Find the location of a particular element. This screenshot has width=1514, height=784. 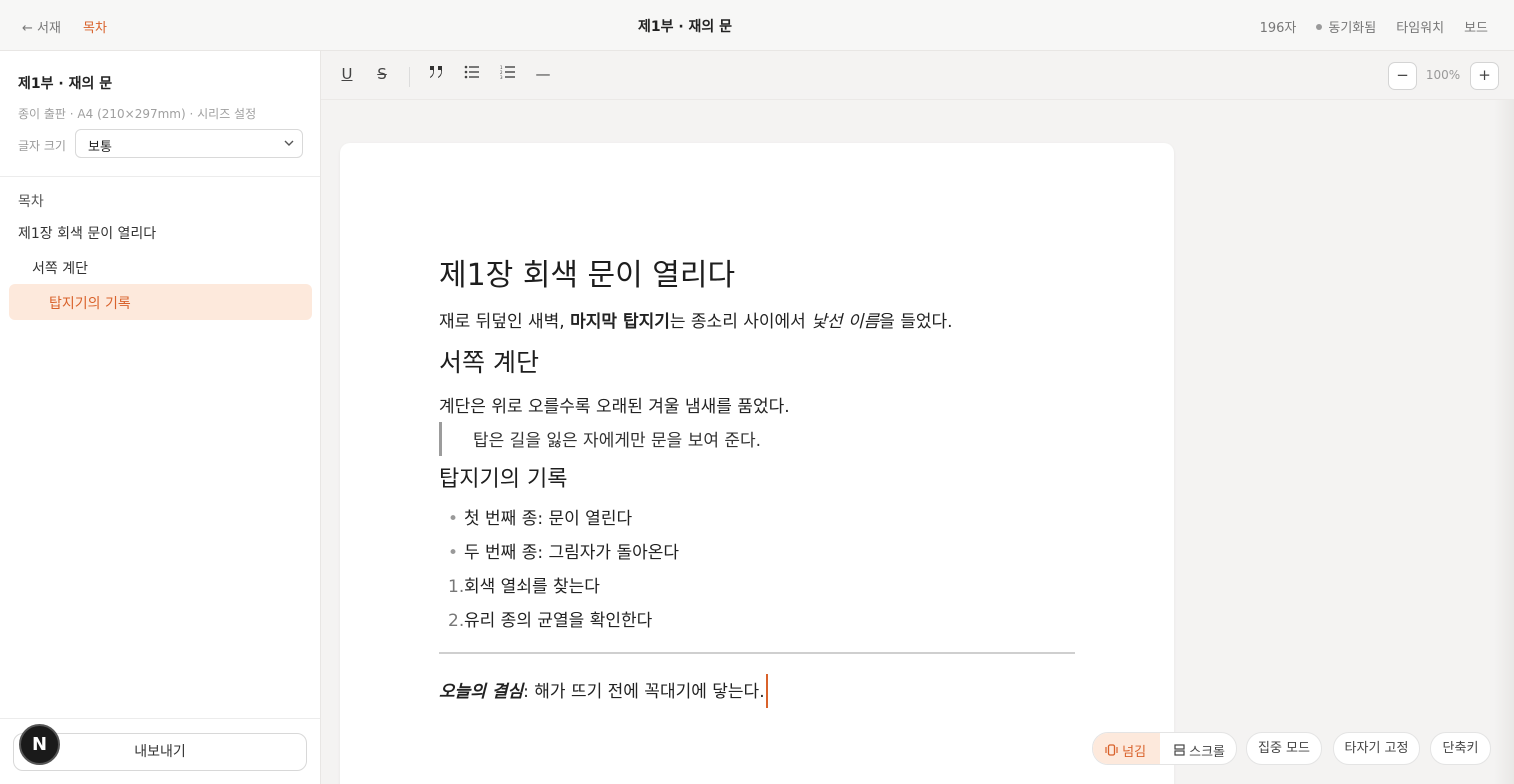

flip-mode-label: 넘김 is located at coordinates (1134, 752).